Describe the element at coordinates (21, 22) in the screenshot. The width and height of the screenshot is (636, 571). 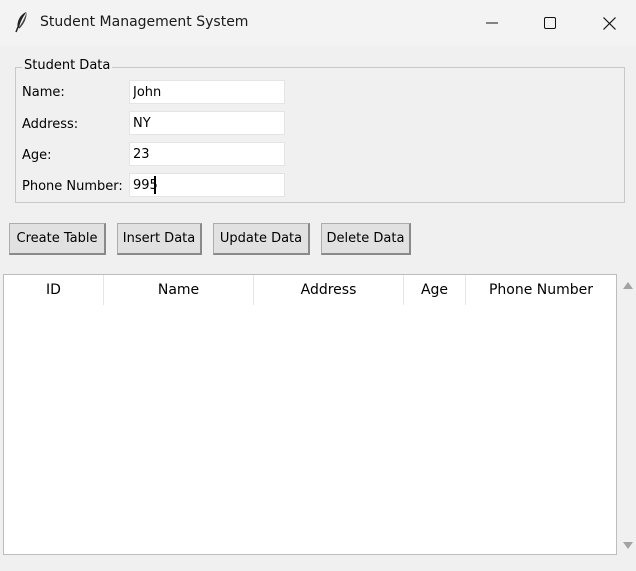
I see `feather-icon` at that location.